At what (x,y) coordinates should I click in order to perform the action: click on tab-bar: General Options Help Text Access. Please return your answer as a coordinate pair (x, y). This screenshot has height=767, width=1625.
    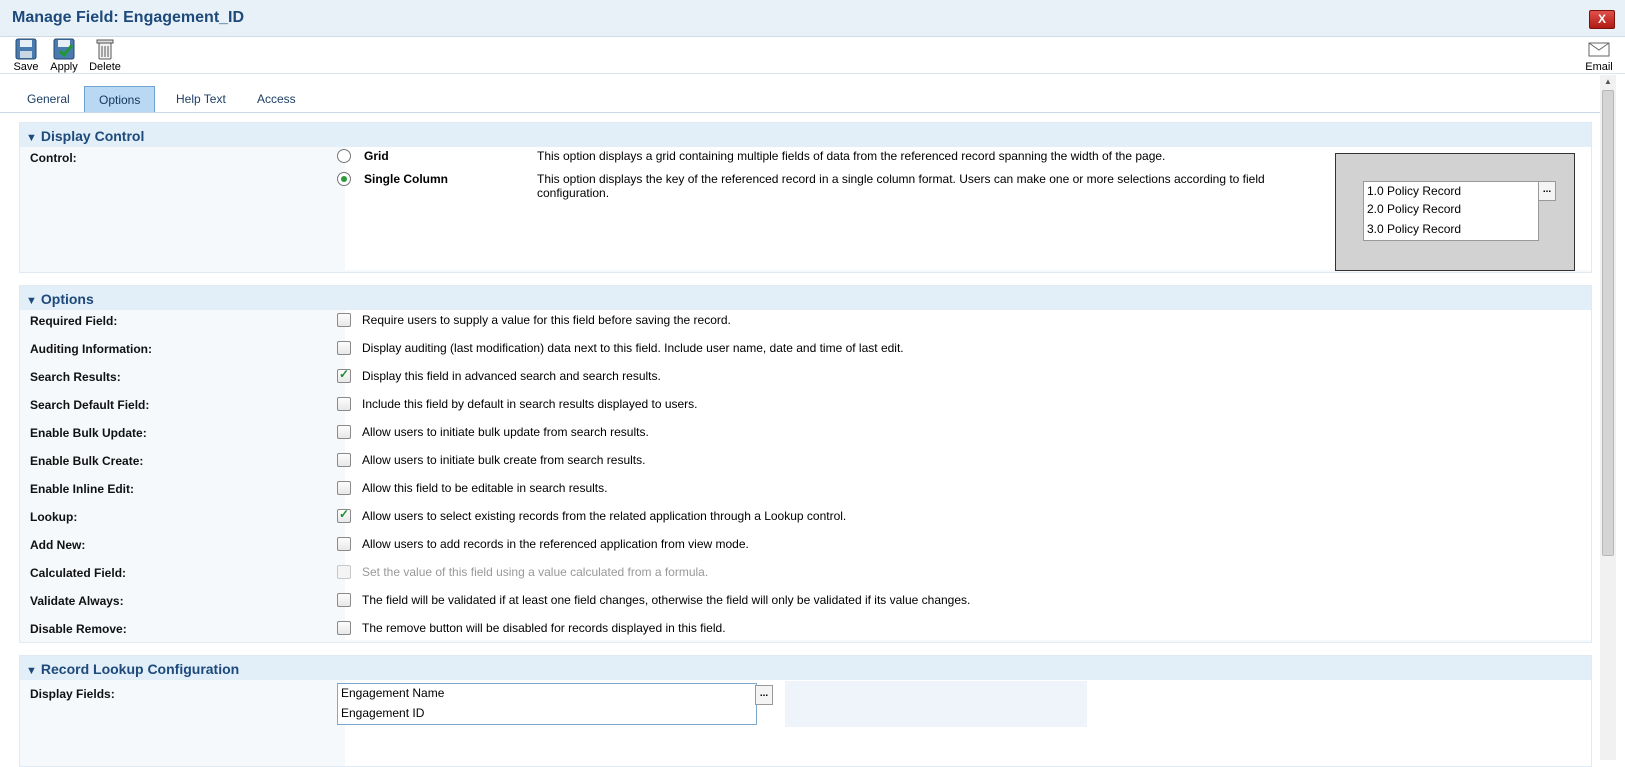
    Looking at the image, I should click on (800, 99).